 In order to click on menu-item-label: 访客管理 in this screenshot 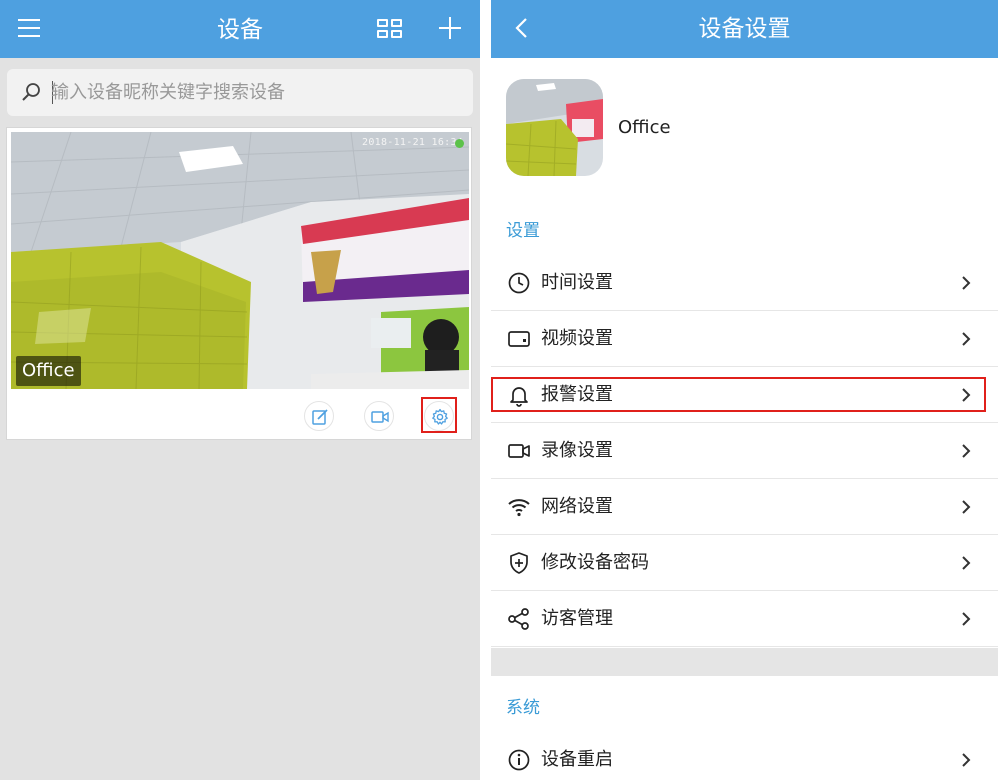, I will do `click(577, 618)`.